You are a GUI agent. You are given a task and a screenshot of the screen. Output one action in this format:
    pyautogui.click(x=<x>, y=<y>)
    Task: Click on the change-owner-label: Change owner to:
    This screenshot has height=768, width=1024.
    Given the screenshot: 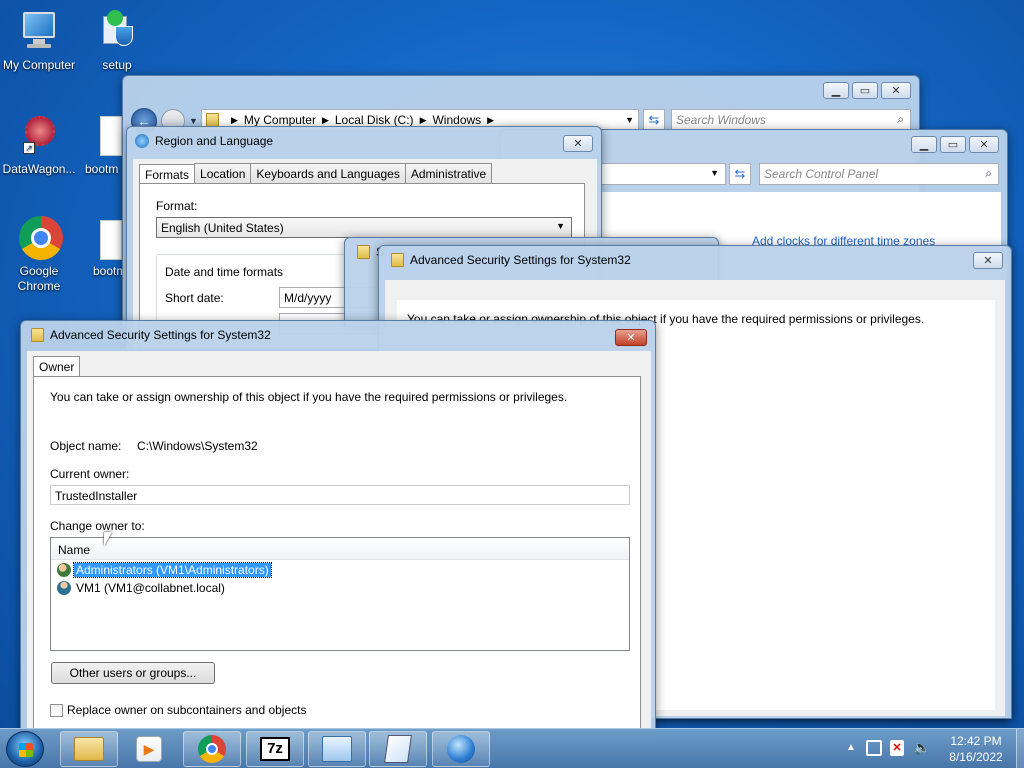 What is the action you would take?
    pyautogui.click(x=97, y=526)
    